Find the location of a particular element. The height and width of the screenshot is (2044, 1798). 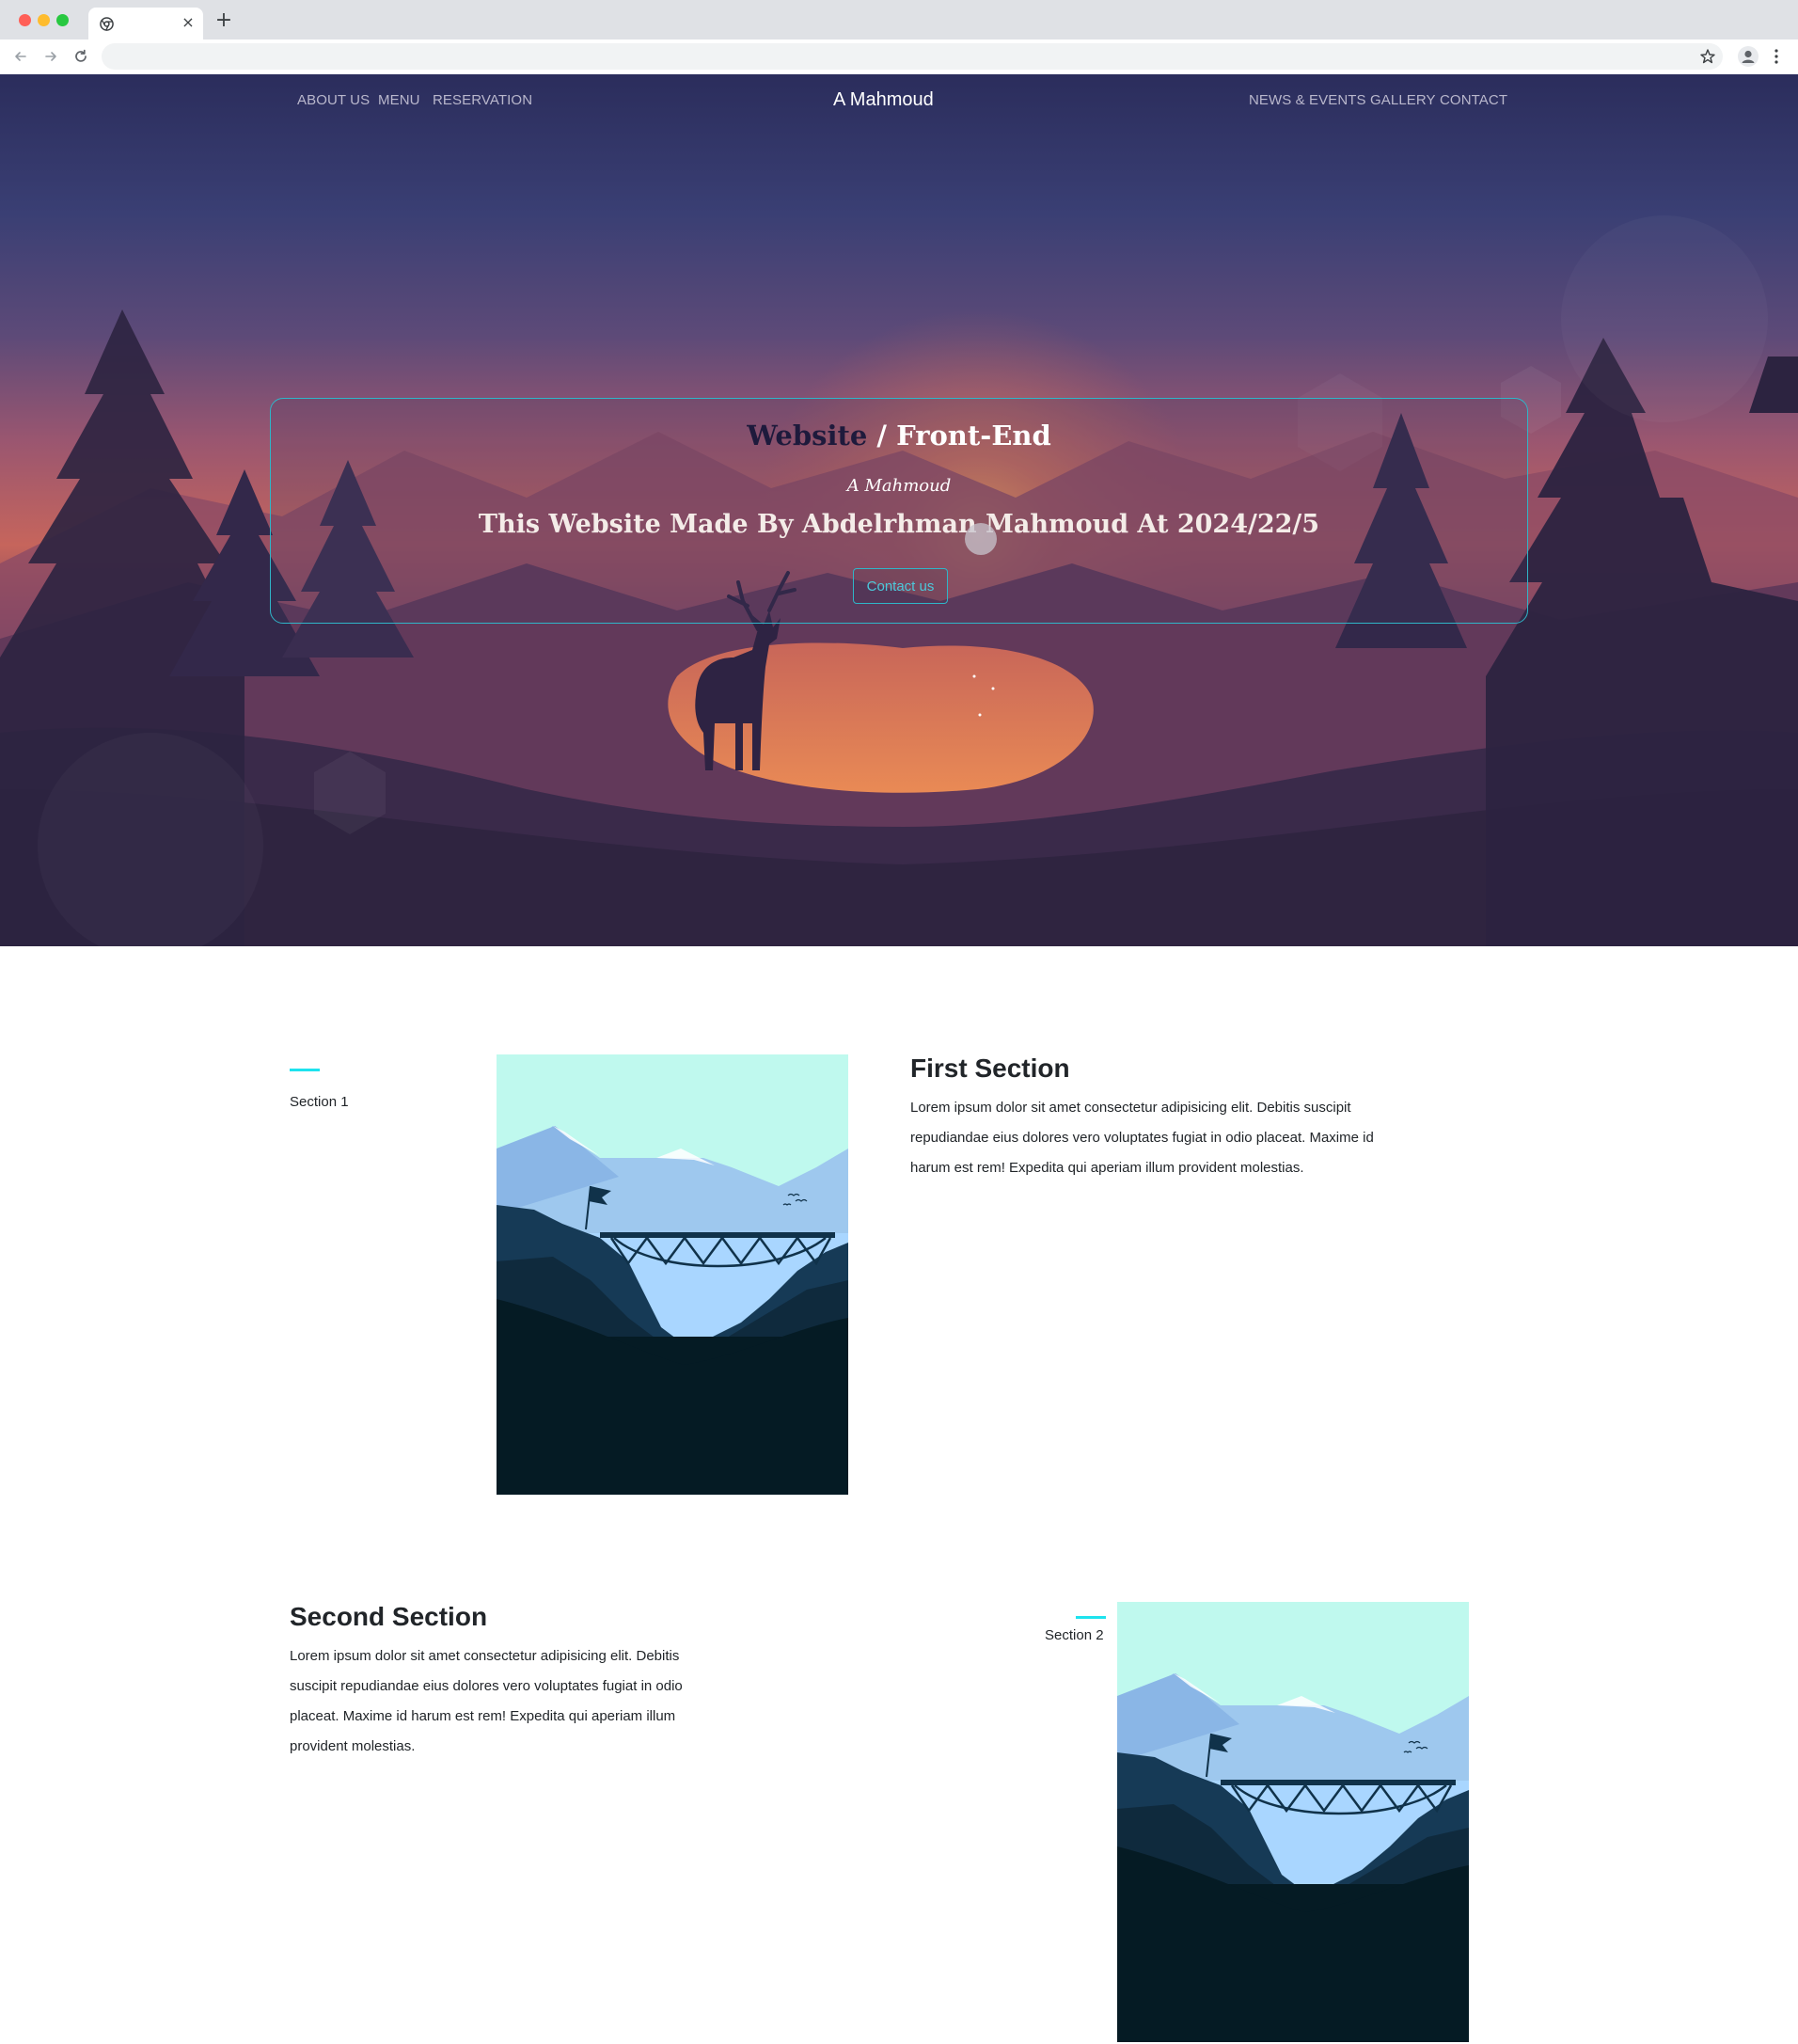

section-1-accent-line is located at coordinates (305, 1070).